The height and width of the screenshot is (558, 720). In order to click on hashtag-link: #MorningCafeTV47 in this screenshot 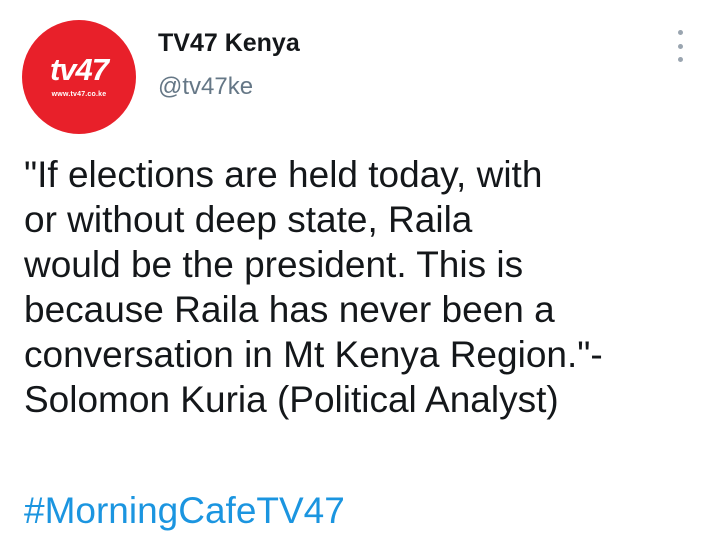, I will do `click(184, 510)`.